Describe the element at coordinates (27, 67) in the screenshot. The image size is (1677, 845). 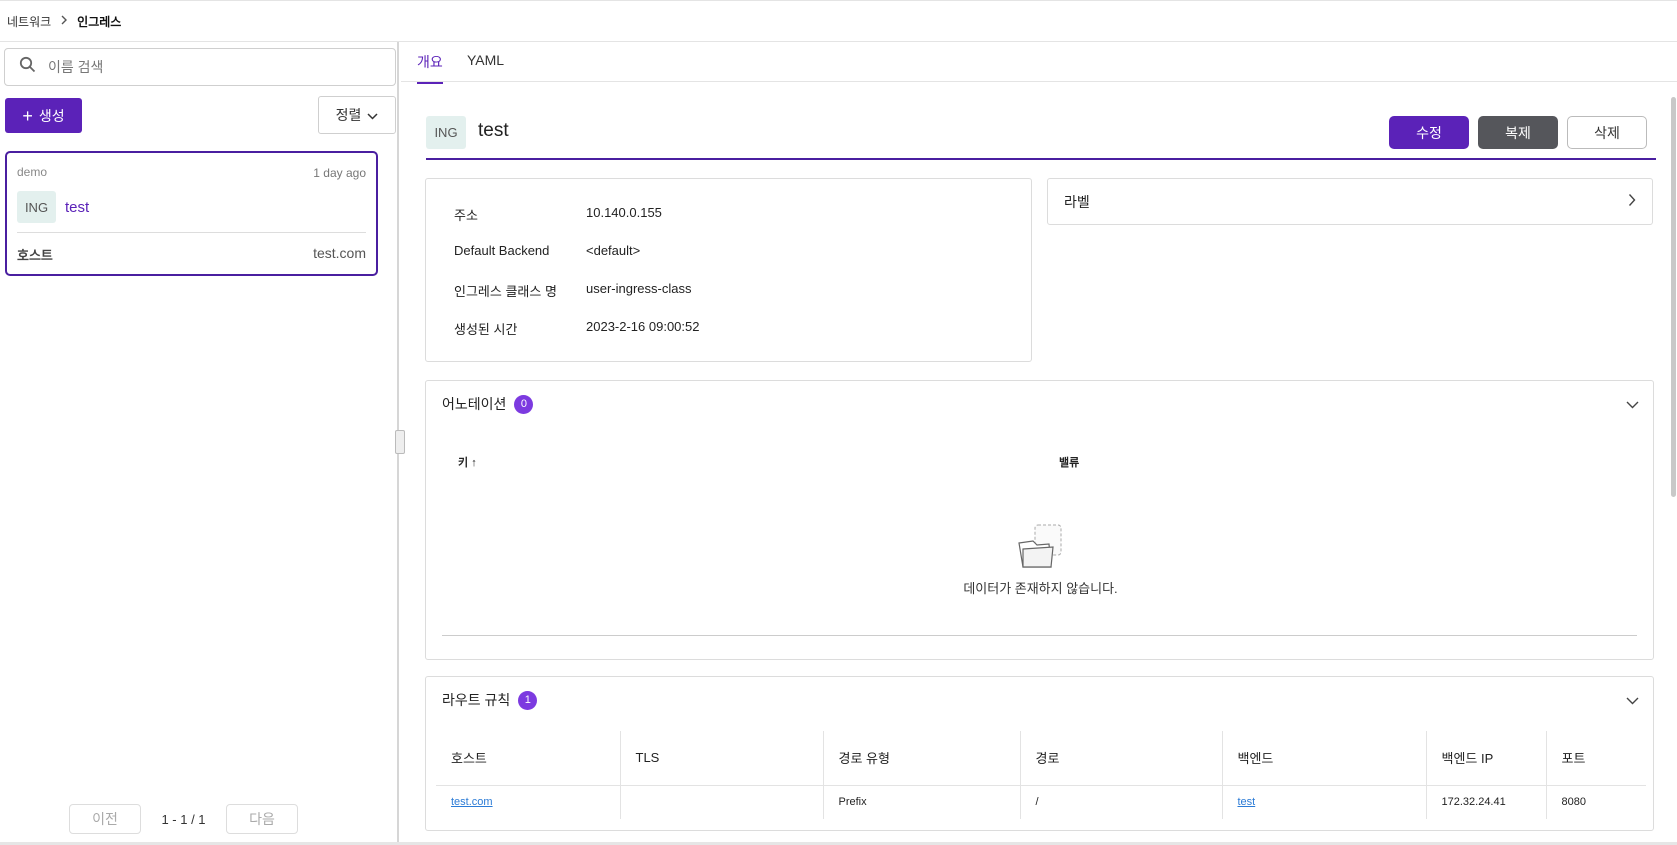
I see `search-icon` at that location.